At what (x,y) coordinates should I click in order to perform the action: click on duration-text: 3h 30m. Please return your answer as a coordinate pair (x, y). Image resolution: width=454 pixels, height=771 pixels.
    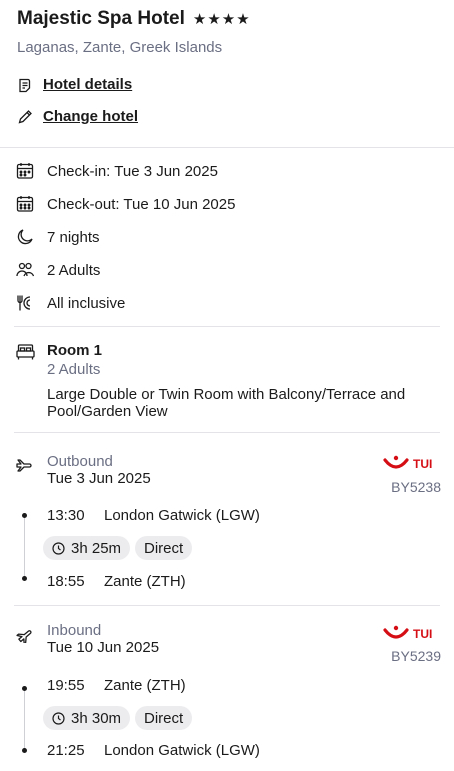
    Looking at the image, I should click on (96, 718).